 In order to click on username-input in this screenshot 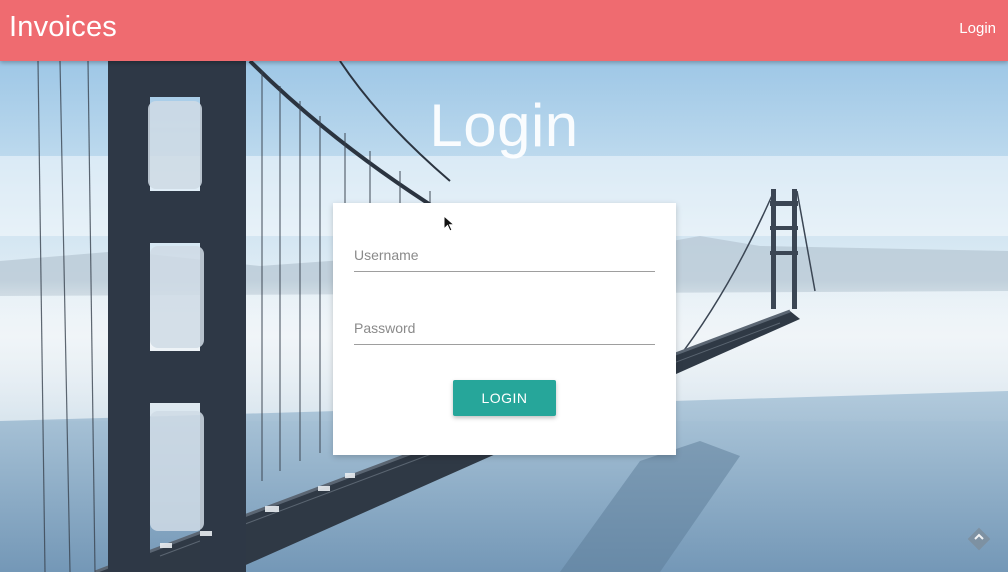, I will do `click(504, 253)`.